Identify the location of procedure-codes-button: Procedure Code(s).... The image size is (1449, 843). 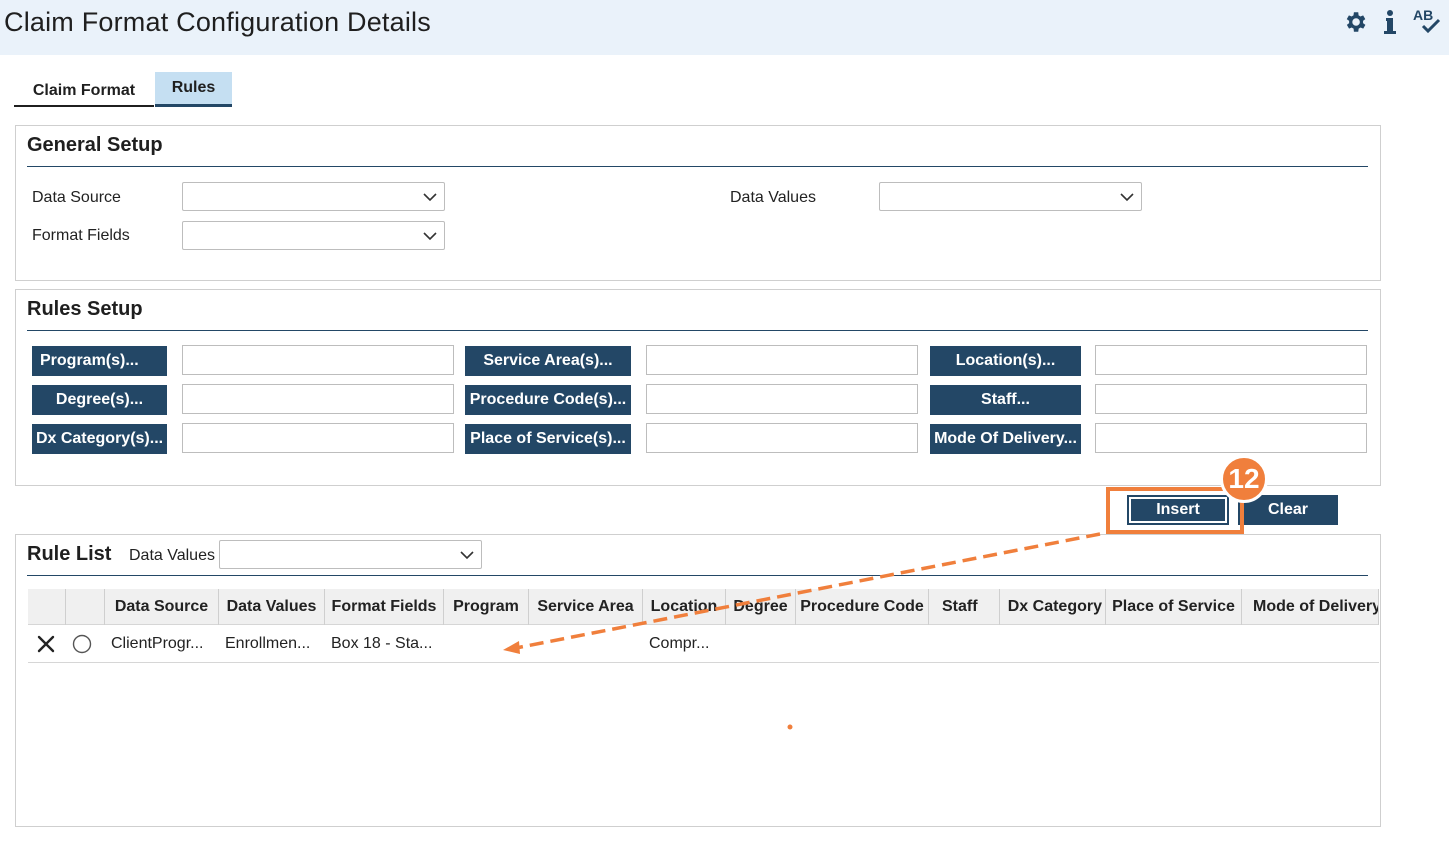
(548, 400).